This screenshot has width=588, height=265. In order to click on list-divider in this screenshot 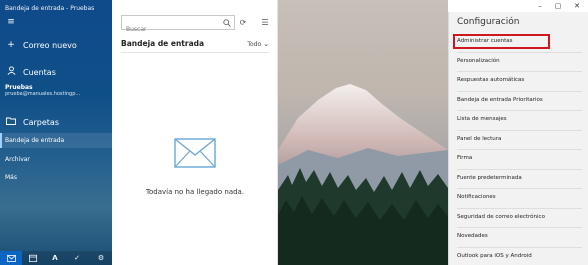, I will do `click(195, 52)`.